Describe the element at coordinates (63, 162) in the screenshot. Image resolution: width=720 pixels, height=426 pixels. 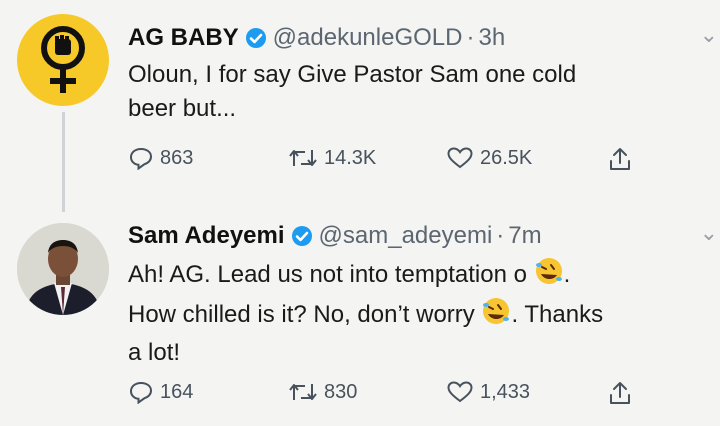
I see `thread-connector-line` at that location.